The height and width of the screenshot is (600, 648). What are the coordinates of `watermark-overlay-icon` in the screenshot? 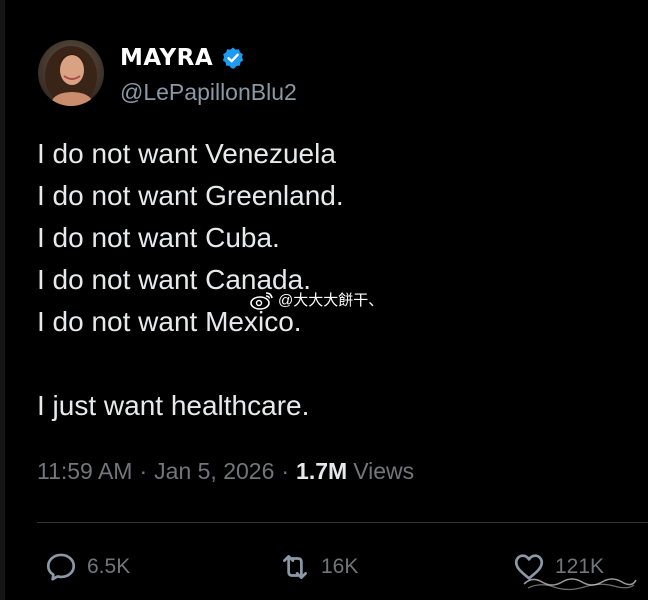 It's located at (580, 584).